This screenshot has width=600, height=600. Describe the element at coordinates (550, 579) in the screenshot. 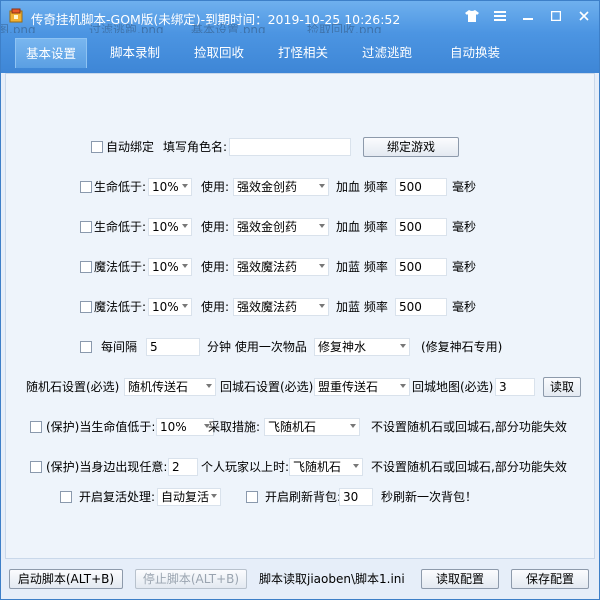

I see `save-config-button: 保存配置` at that location.